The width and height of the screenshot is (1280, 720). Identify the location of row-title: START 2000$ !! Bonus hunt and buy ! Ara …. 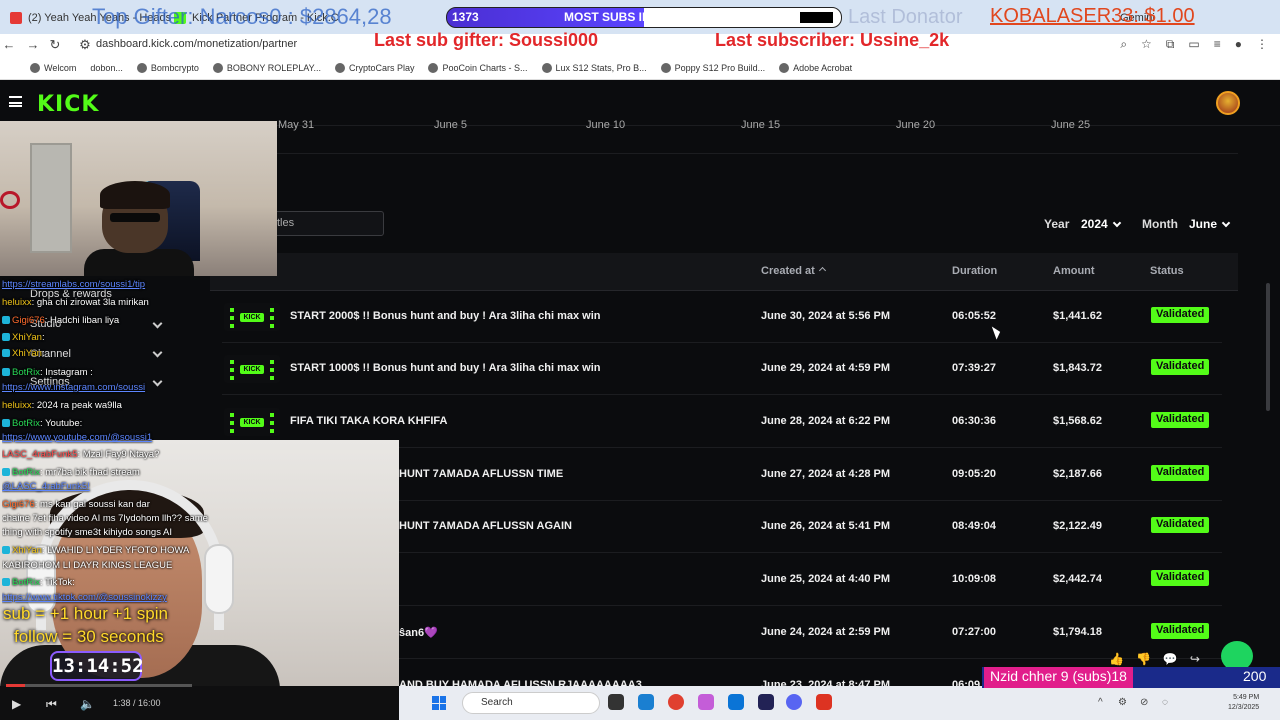
(445, 316).